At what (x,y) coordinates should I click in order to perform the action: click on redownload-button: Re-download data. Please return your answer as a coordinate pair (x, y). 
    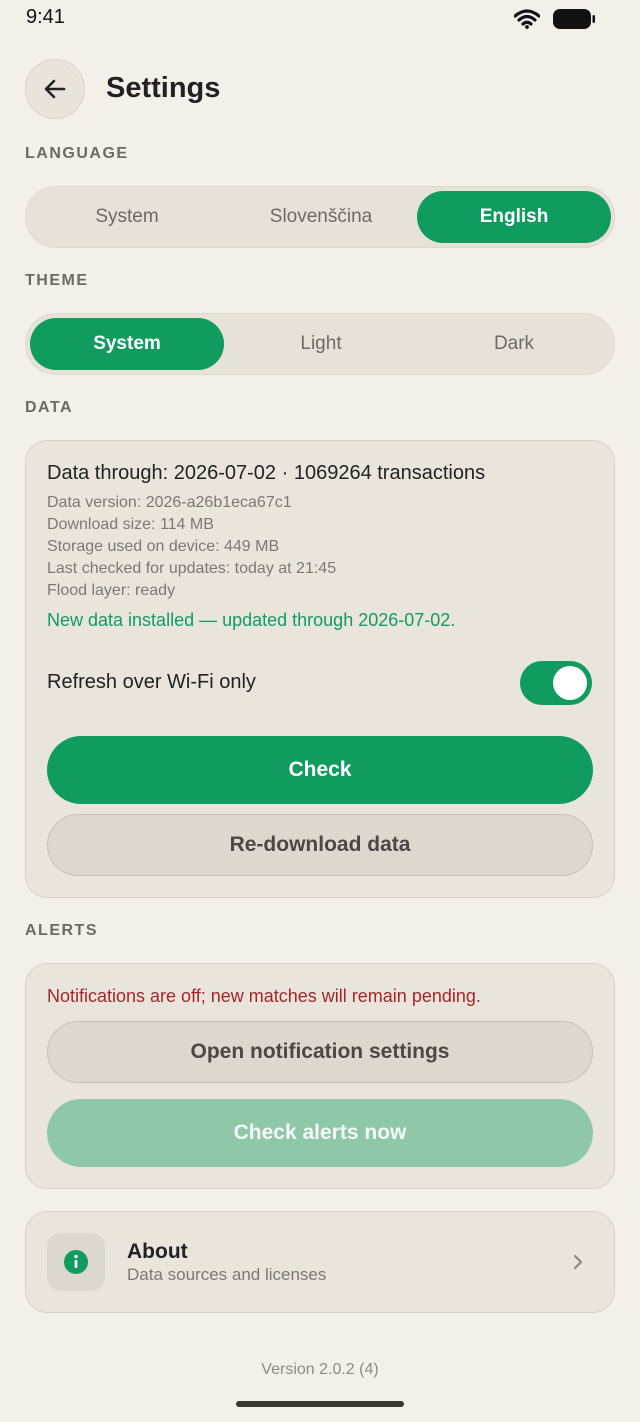
    Looking at the image, I should click on (320, 845).